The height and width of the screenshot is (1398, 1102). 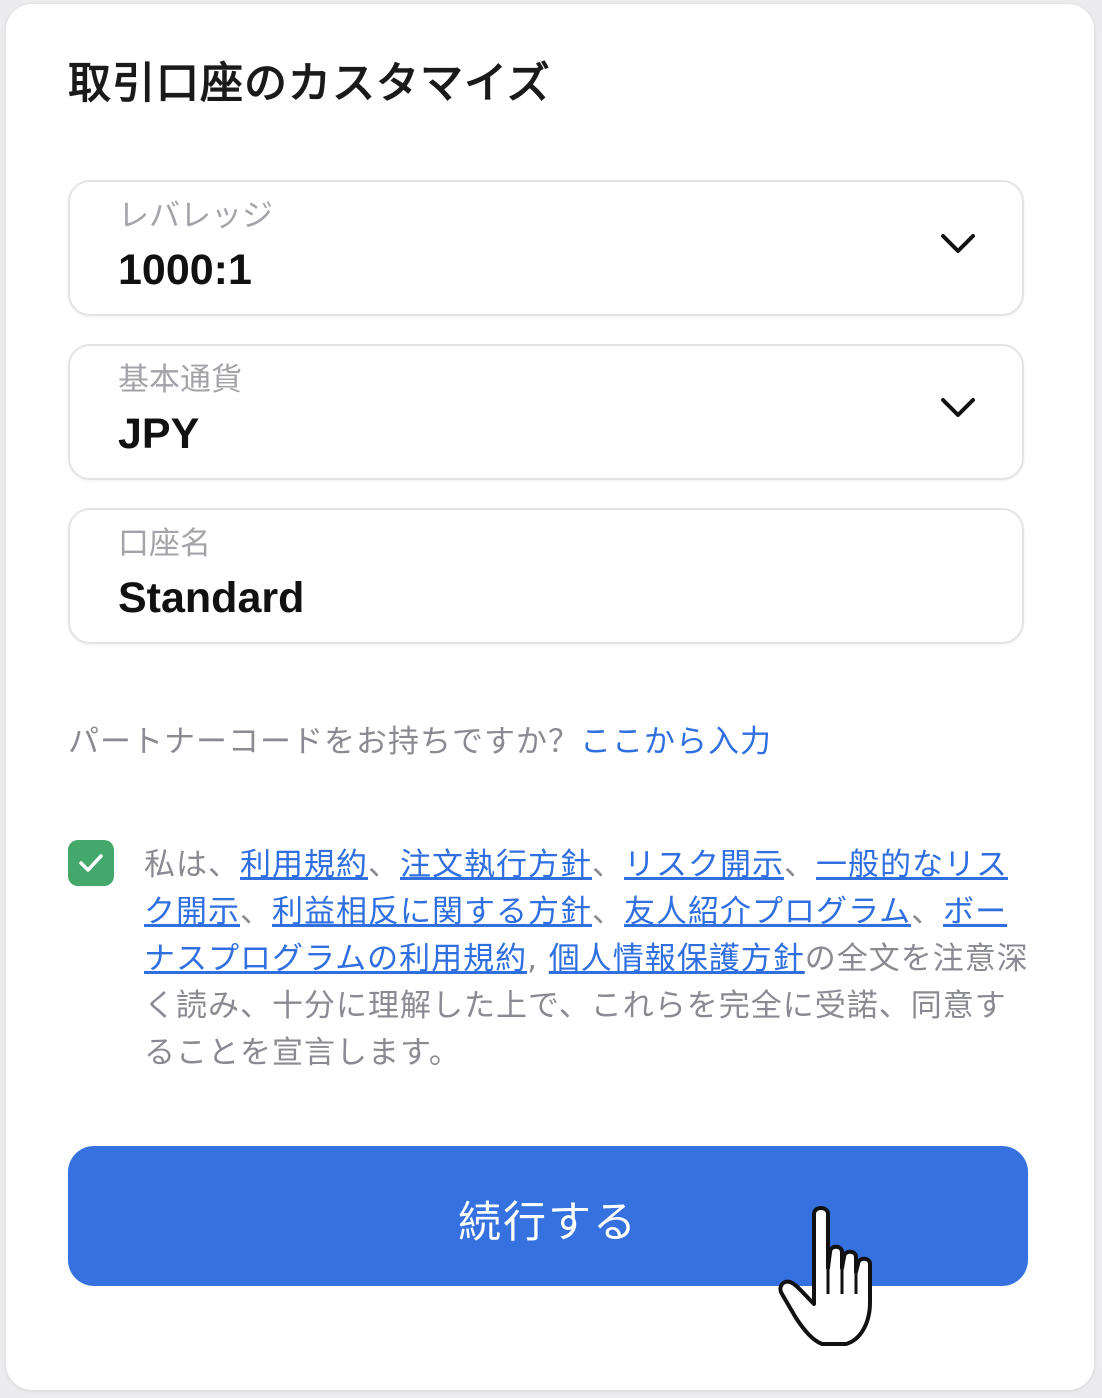 I want to click on base-currency-value: JPY, so click(x=159, y=434).